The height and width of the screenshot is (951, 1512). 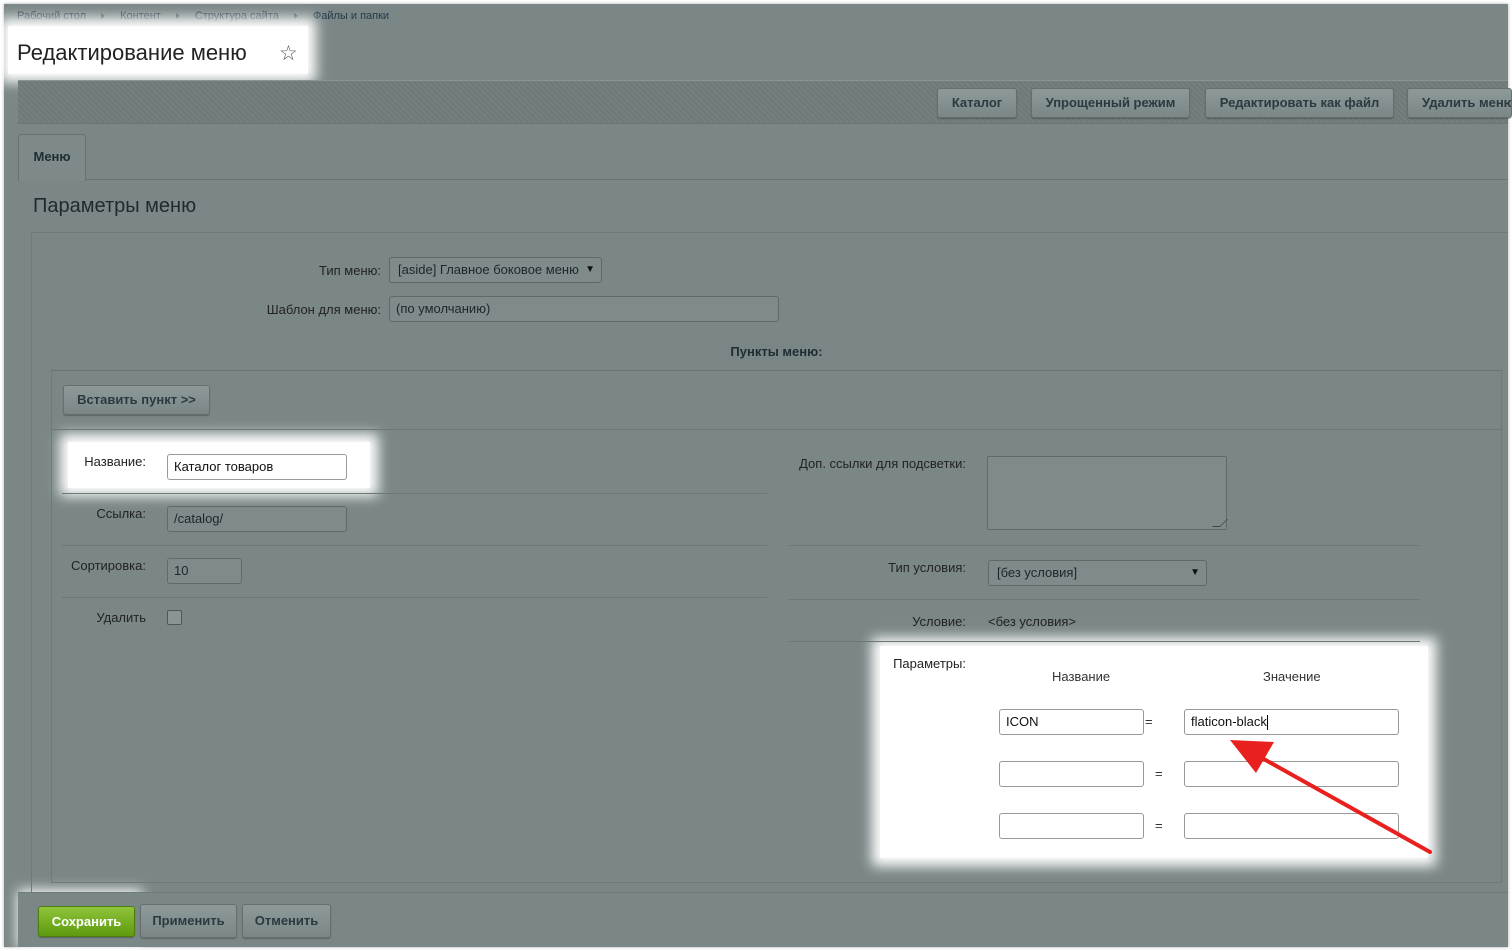 I want to click on menu-items-header: Пункты меню:, so click(x=776, y=352).